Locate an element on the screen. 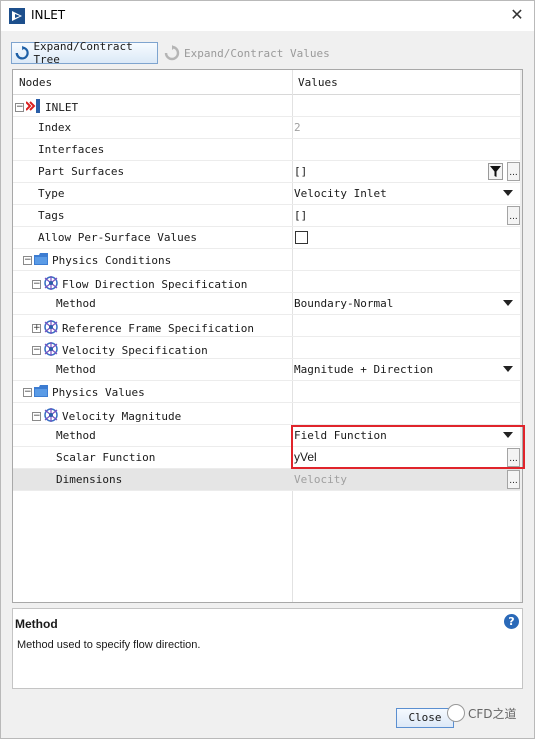  tree-row-label: INLET is located at coordinates (62, 107).